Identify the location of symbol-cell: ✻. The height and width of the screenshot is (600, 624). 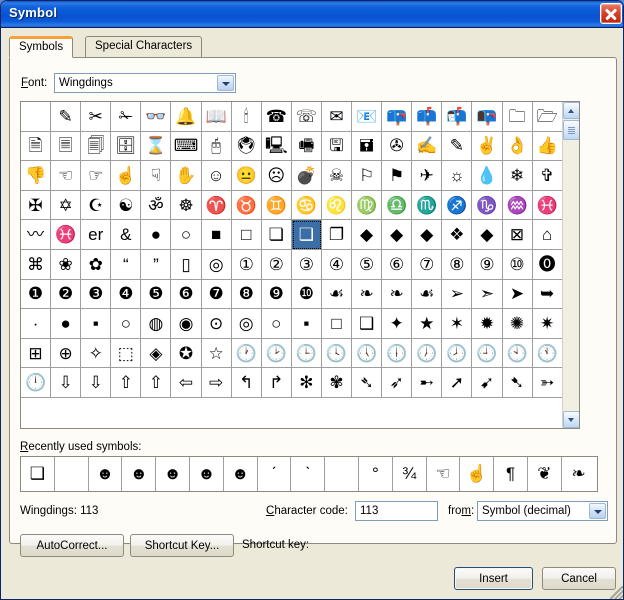
(306, 383).